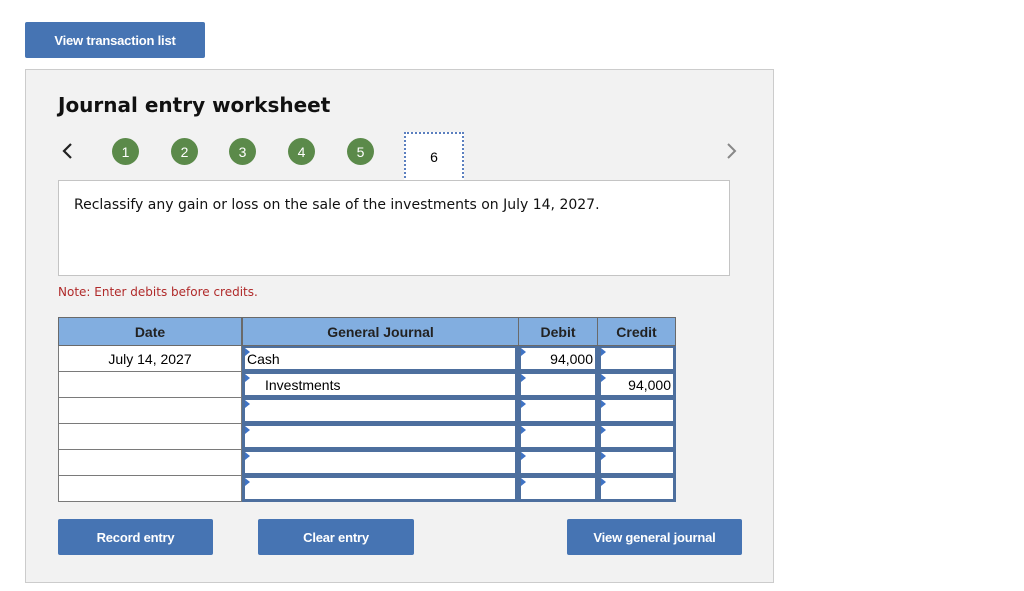  What do you see at coordinates (380, 331) in the screenshot?
I see `header-general-journal: General Journal` at bounding box center [380, 331].